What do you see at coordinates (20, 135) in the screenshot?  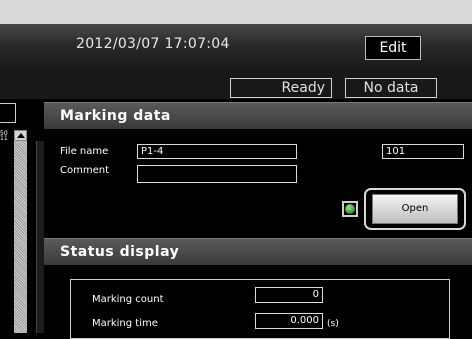 I see `scroll-up-icon` at bounding box center [20, 135].